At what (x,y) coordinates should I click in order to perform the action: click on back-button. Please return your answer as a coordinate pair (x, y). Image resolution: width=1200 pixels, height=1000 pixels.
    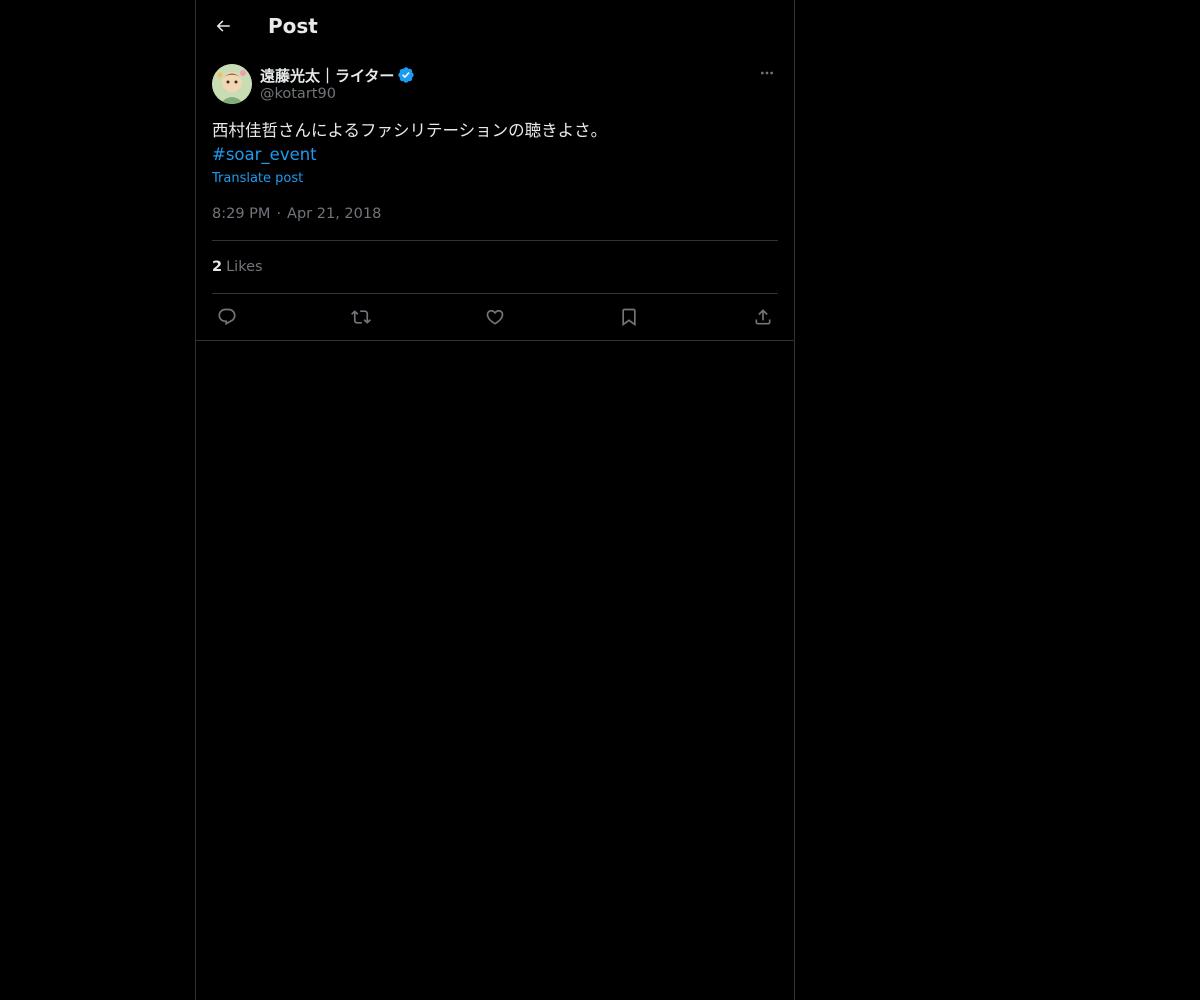
    Looking at the image, I should click on (223, 26).